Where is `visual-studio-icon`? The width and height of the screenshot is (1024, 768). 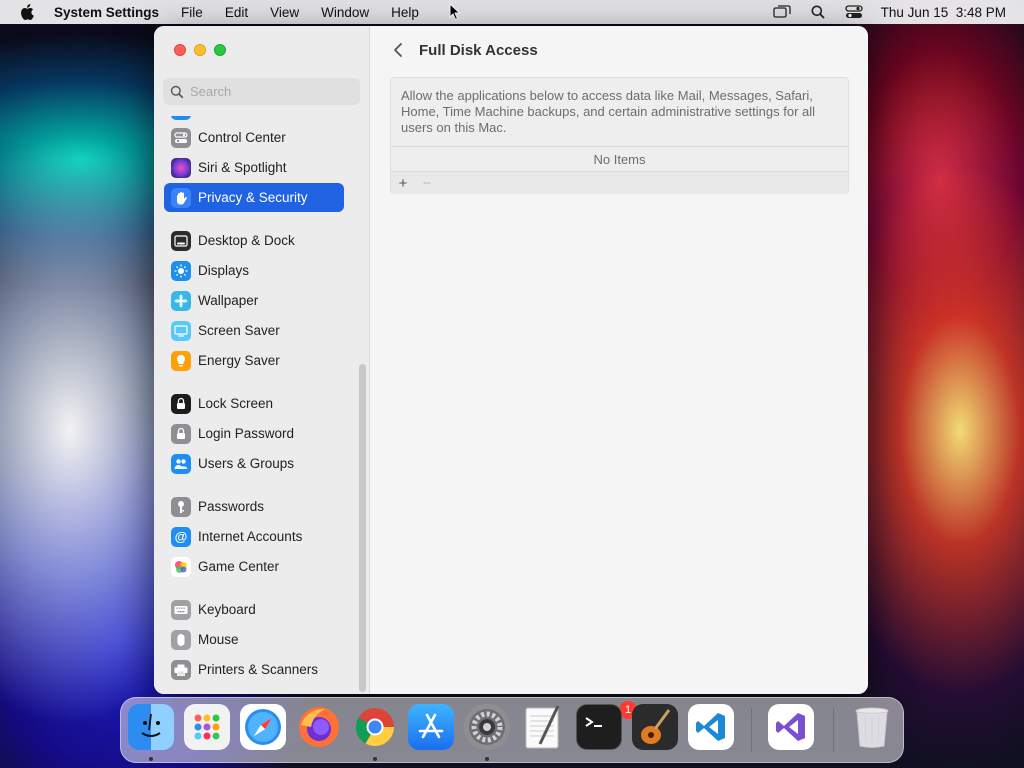
visual-studio-icon is located at coordinates (790, 727).